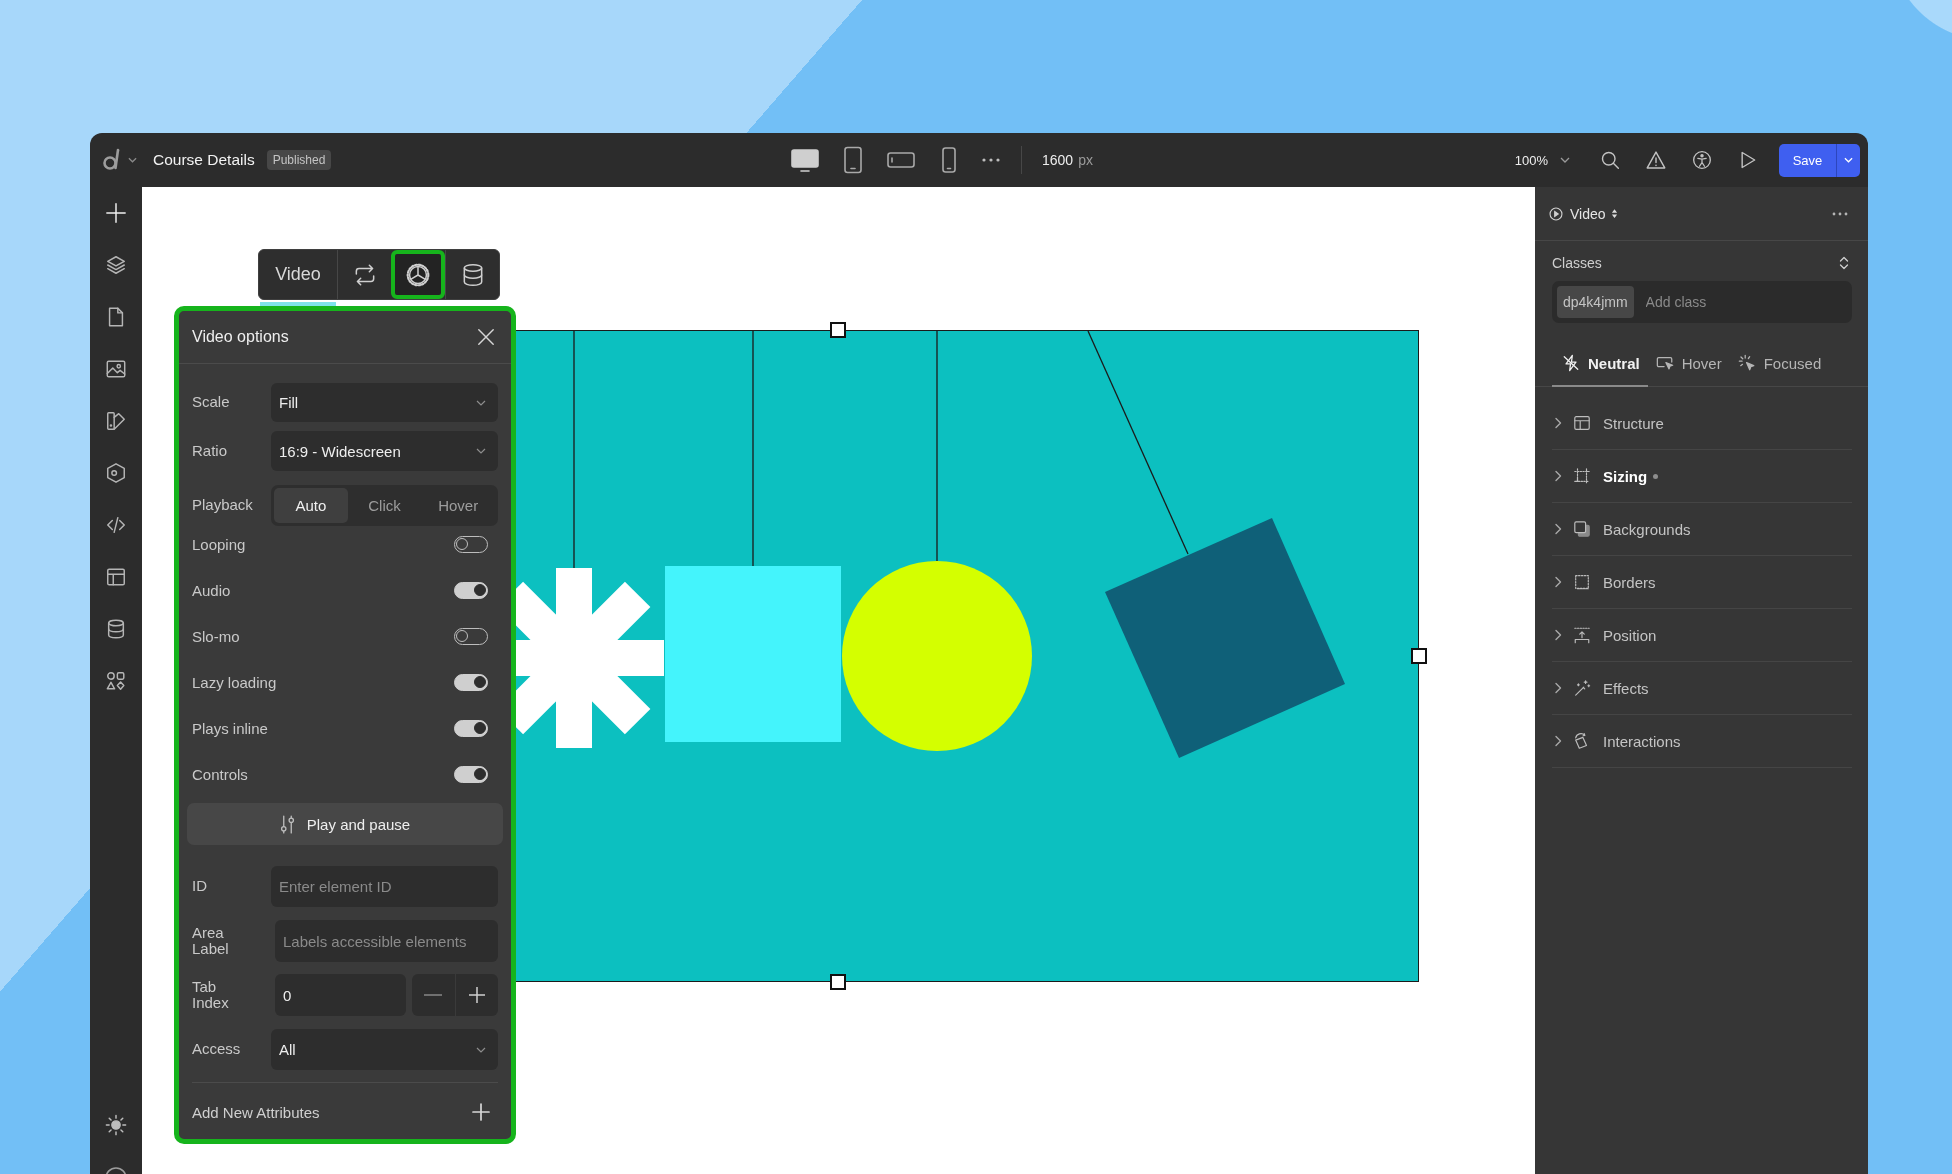 Image resolution: width=1952 pixels, height=1174 pixels. Describe the element at coordinates (116, 369) in the screenshot. I see `image-icon` at that location.